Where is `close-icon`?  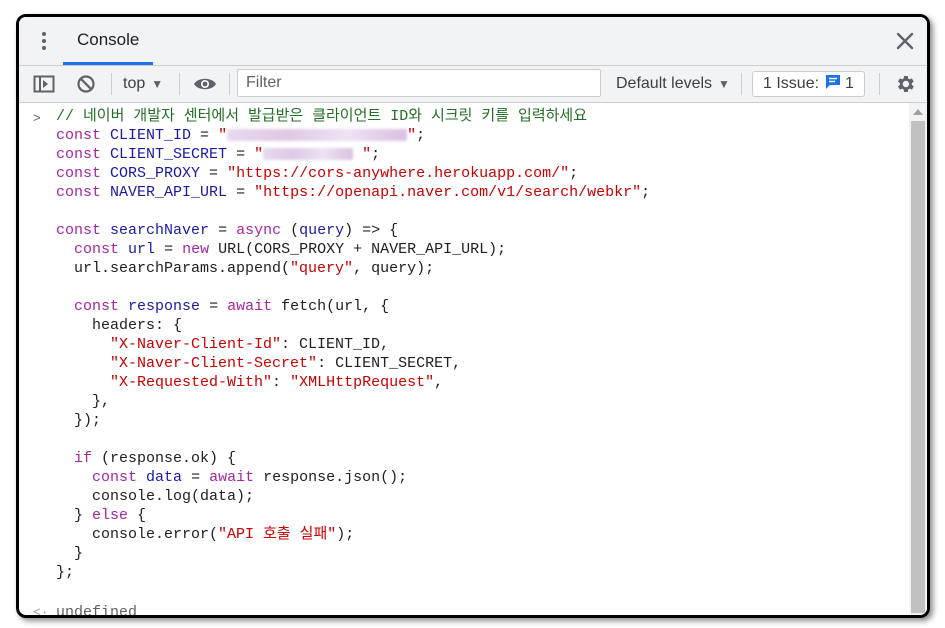
close-icon is located at coordinates (905, 41).